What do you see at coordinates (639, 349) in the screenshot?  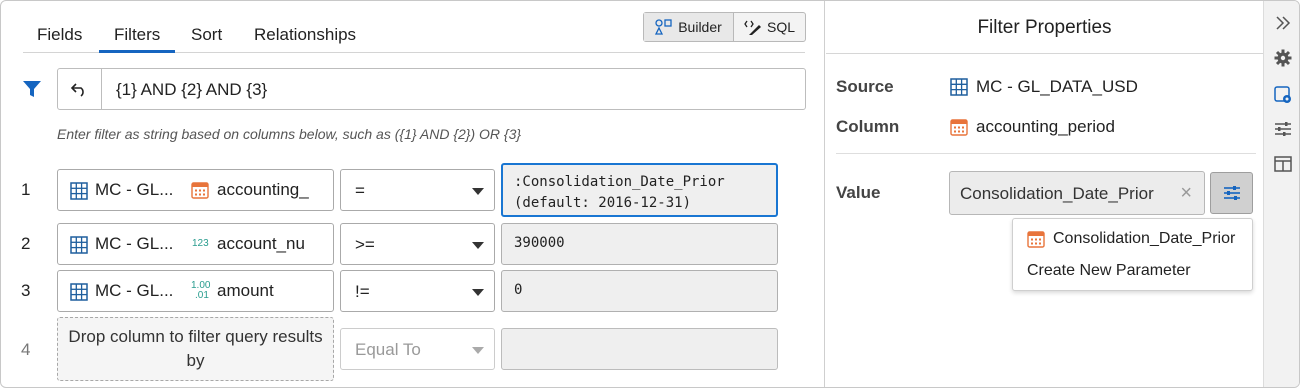 I see `filter-value-input-empty` at bounding box center [639, 349].